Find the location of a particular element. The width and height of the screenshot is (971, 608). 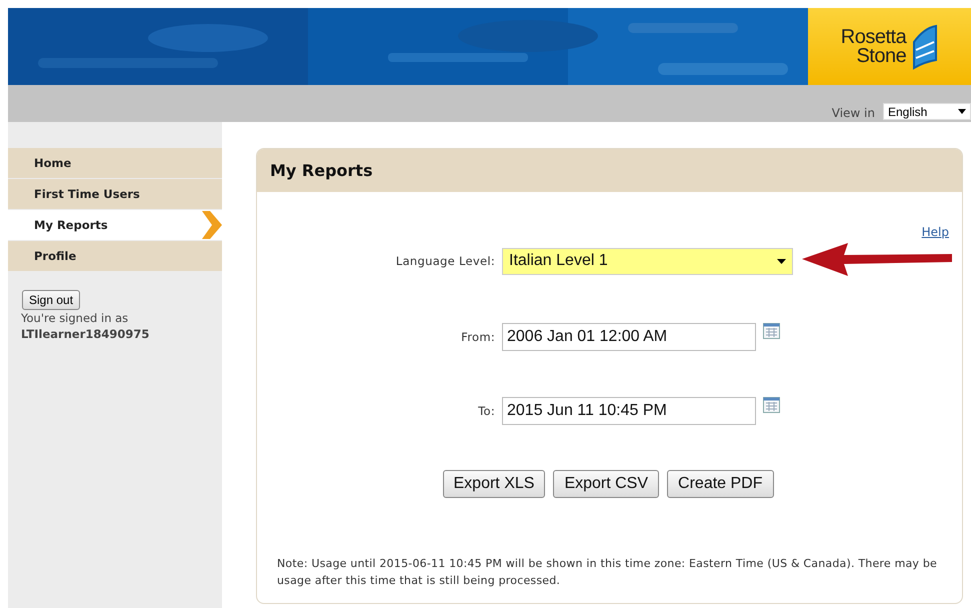

help-link: Help is located at coordinates (935, 232).